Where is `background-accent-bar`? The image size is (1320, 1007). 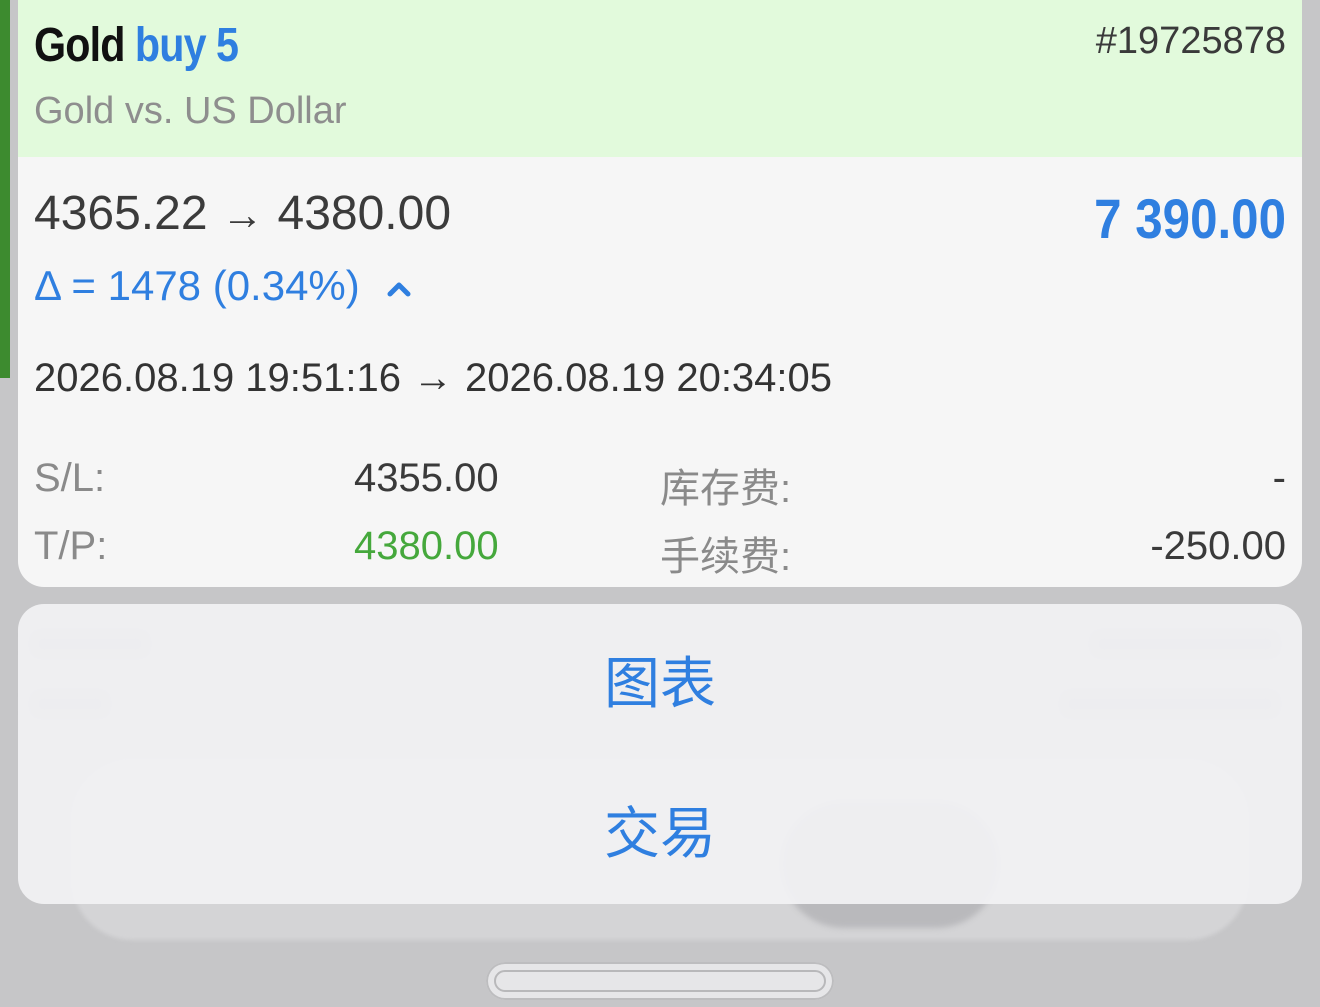 background-accent-bar is located at coordinates (5, 189).